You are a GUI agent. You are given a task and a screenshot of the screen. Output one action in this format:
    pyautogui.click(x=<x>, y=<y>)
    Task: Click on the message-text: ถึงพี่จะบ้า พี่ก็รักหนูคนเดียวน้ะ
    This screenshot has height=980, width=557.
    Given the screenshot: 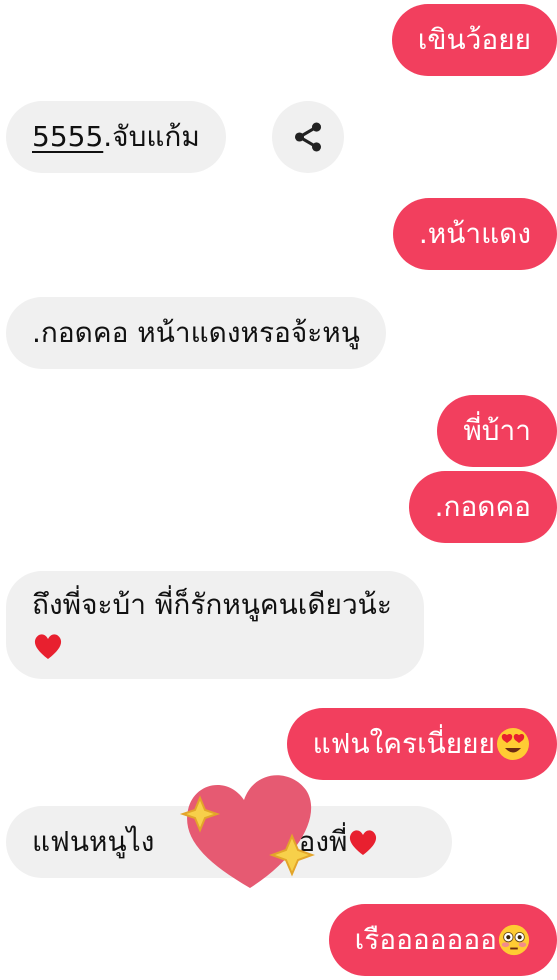 What is the action you would take?
    pyautogui.click(x=212, y=604)
    